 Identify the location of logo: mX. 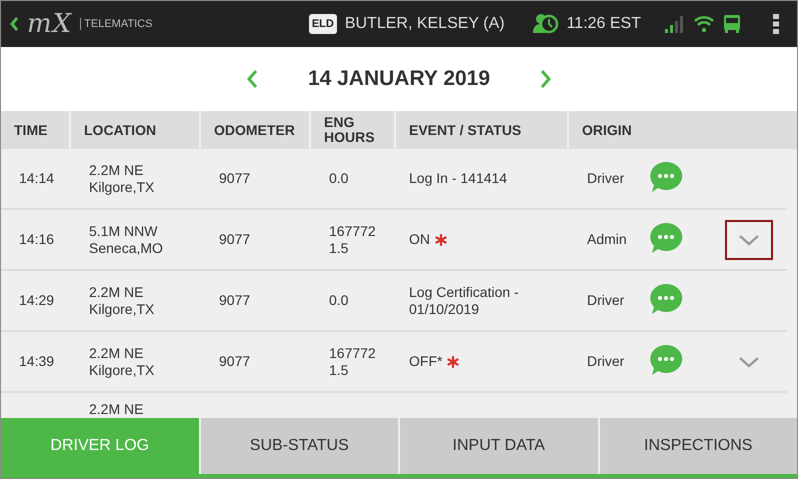
(49, 24).